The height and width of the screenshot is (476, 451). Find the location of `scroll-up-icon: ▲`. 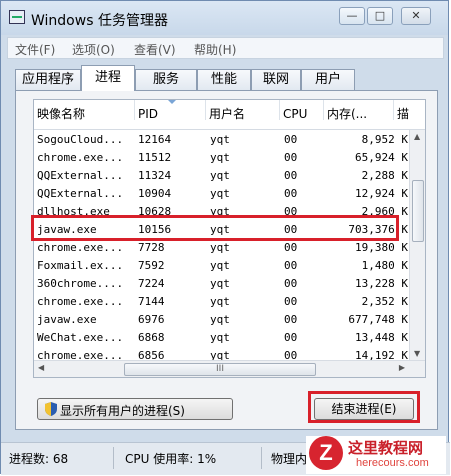

scroll-up-icon: ▲ is located at coordinates (417, 136).